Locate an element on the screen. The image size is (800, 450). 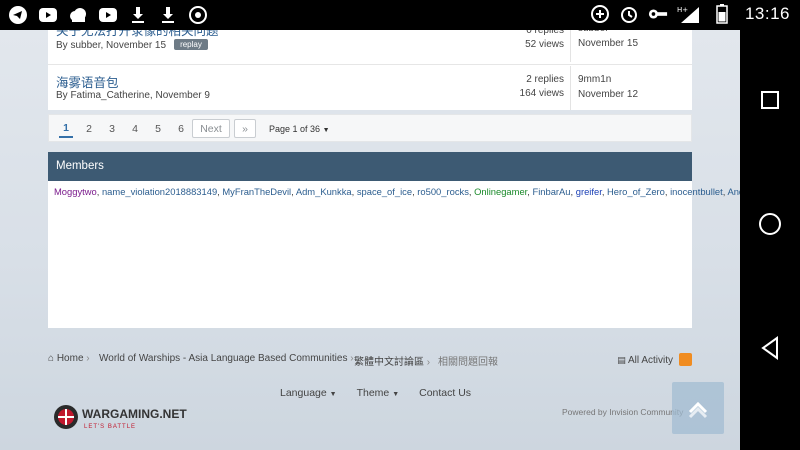
topic-title: 海雾语音包 is located at coordinates (87, 81).